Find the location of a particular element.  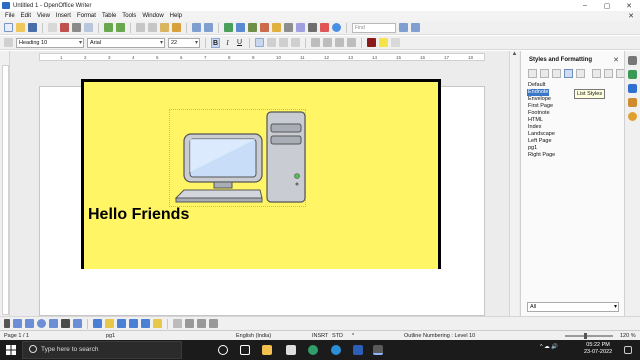

redo-icon is located at coordinates (208, 27).